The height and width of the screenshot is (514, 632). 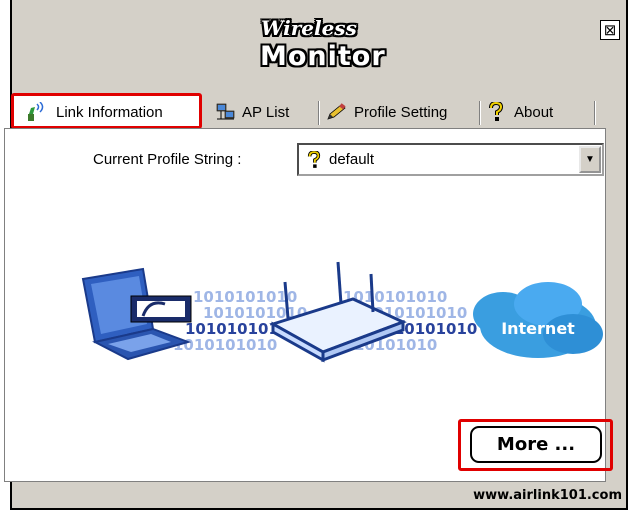 What do you see at coordinates (304, 112) in the screenshot?
I see `tab-bar: Link Information AP List Profile Setting` at bounding box center [304, 112].